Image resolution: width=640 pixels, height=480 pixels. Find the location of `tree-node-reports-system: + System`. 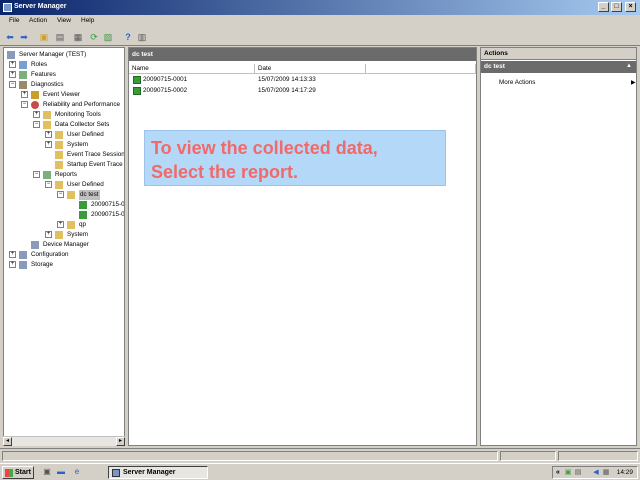

tree-node-reports-system: + System is located at coordinates (82, 235).